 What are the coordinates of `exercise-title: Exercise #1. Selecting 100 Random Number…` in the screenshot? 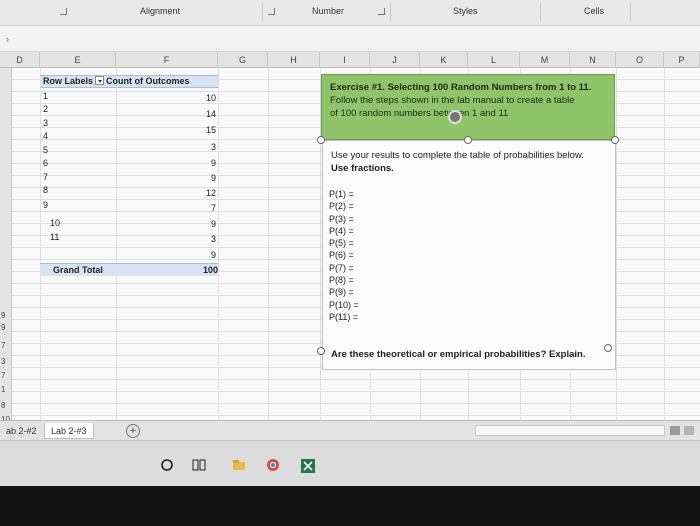 It's located at (461, 87).